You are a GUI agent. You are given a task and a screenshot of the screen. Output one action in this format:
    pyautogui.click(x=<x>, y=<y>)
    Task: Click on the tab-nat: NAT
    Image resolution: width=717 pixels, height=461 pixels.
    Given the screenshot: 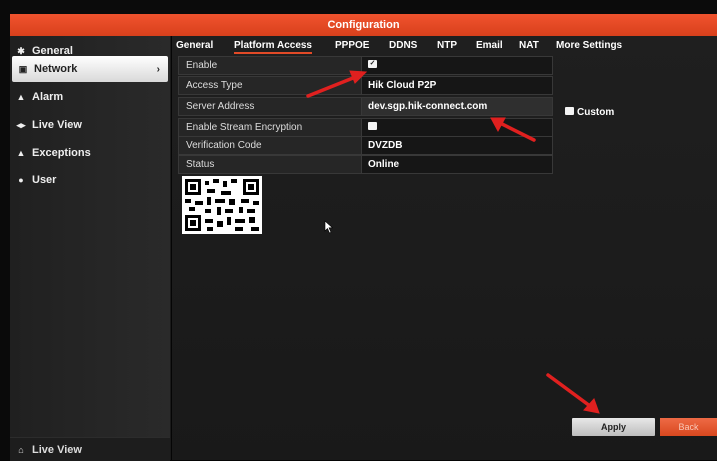 What is the action you would take?
    pyautogui.click(x=529, y=45)
    